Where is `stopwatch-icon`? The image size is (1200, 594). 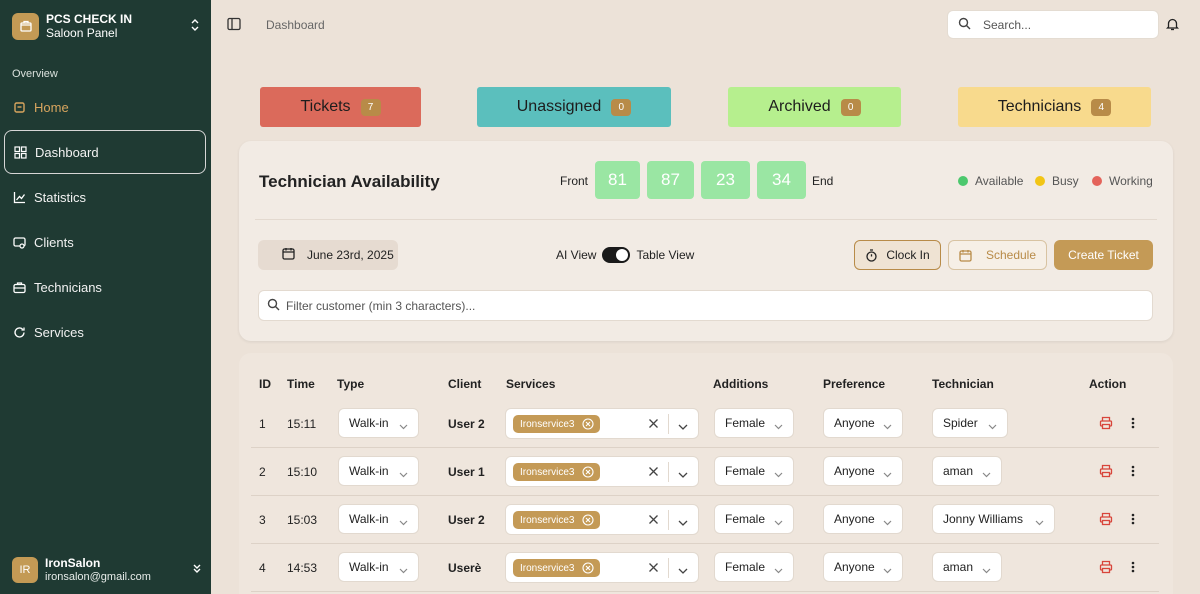 stopwatch-icon is located at coordinates (871, 255).